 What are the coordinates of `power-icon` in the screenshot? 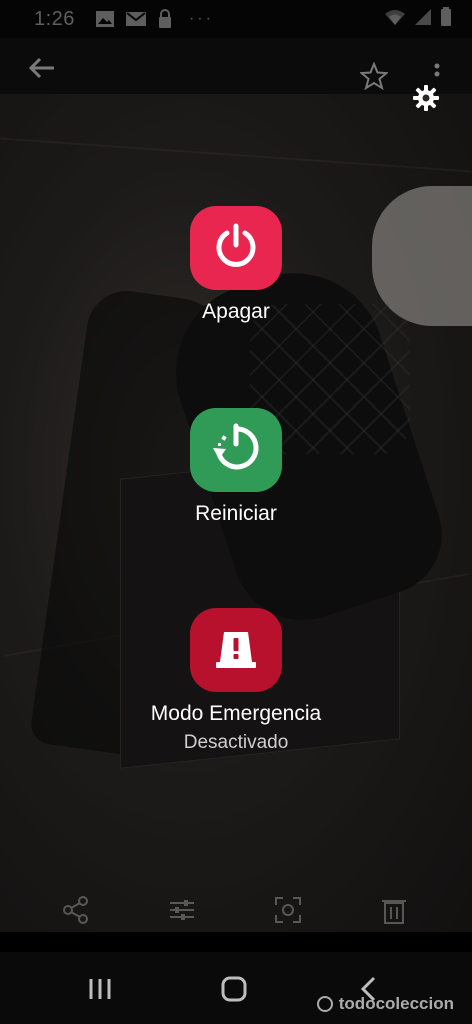 It's located at (236, 248).